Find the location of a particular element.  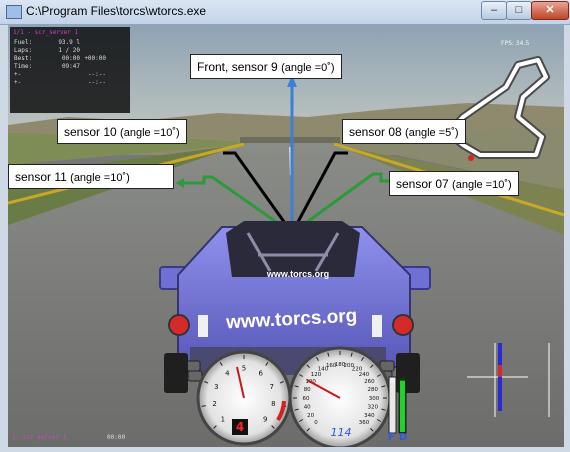

rpm-tick-6: 6 is located at coordinates (260, 373).